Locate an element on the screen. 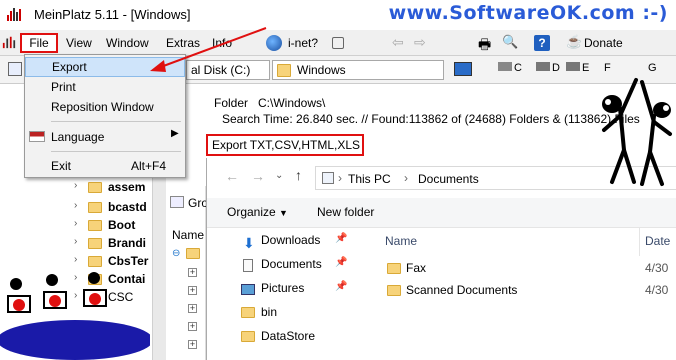  menu-file-label: File is located at coordinates (39, 43).